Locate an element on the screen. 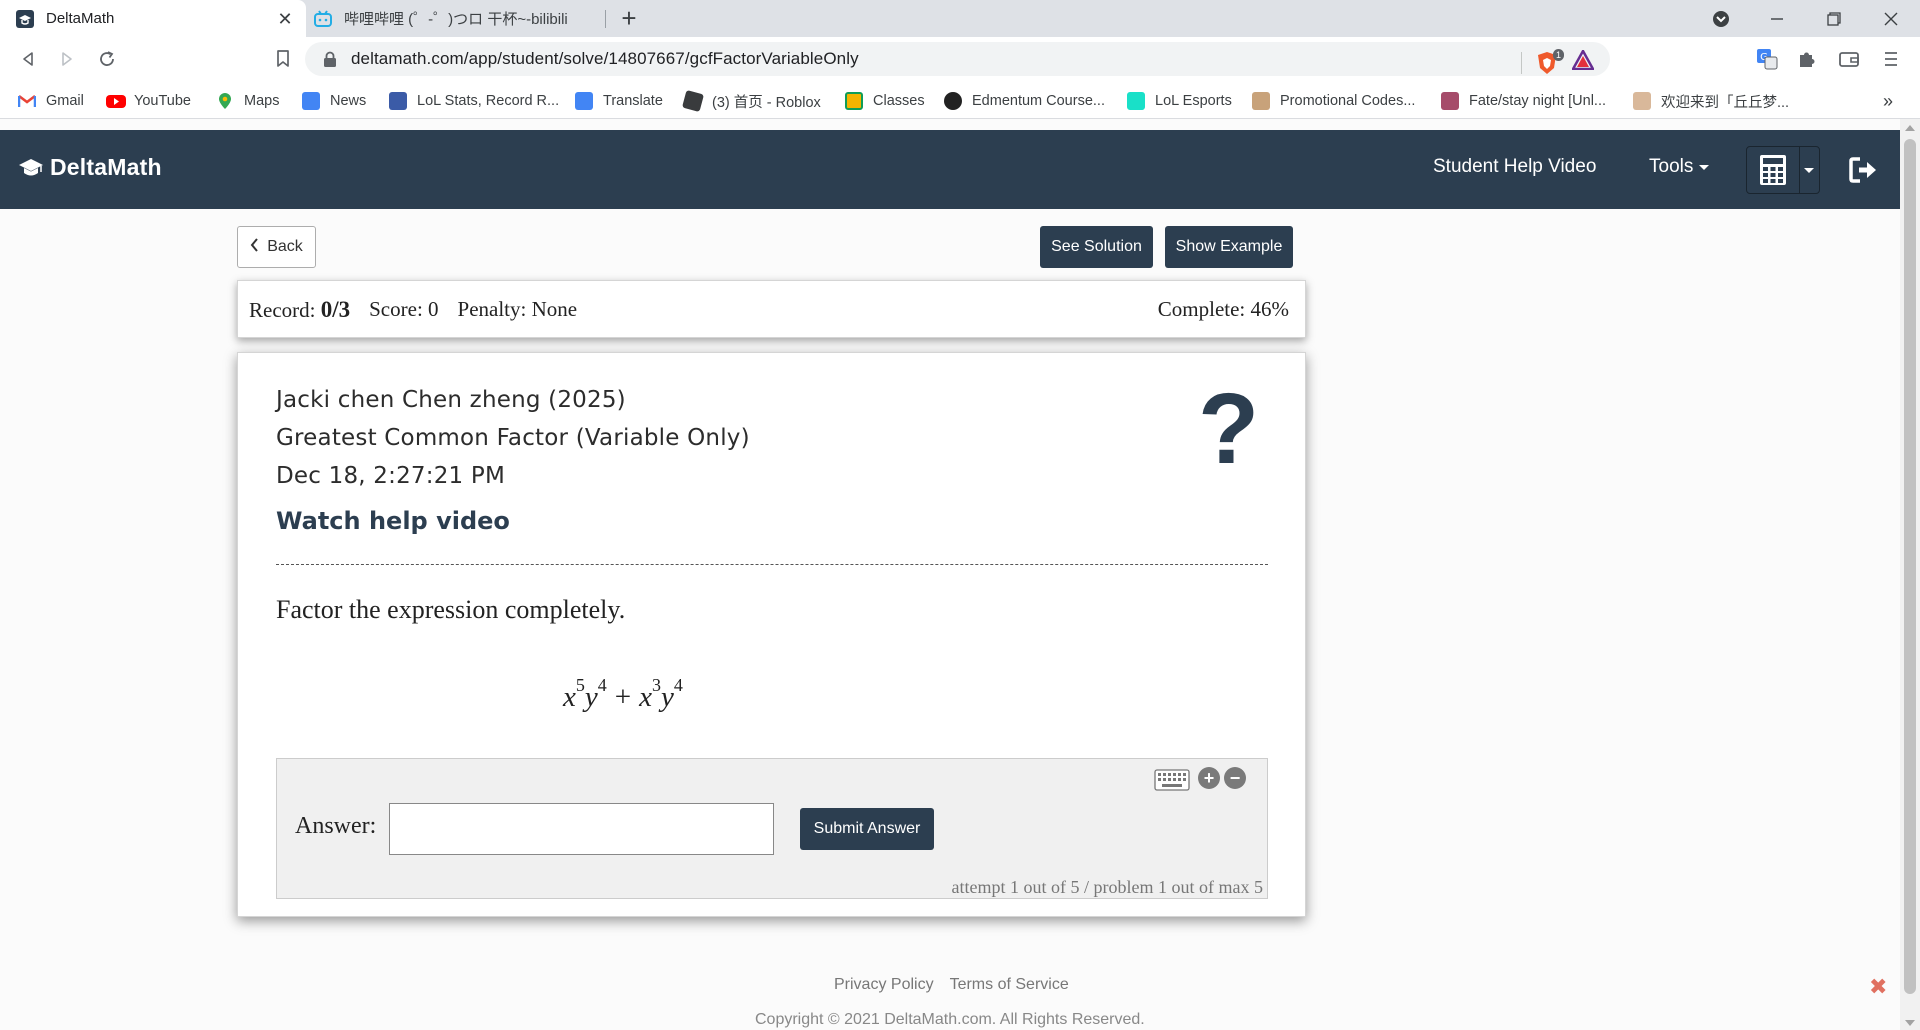 Image resolution: width=1920 pixels, height=1030 pixels. tab-title: 哔哩哔哩 (゜-゜)つロ 干杯~-bilibili is located at coordinates (456, 19).